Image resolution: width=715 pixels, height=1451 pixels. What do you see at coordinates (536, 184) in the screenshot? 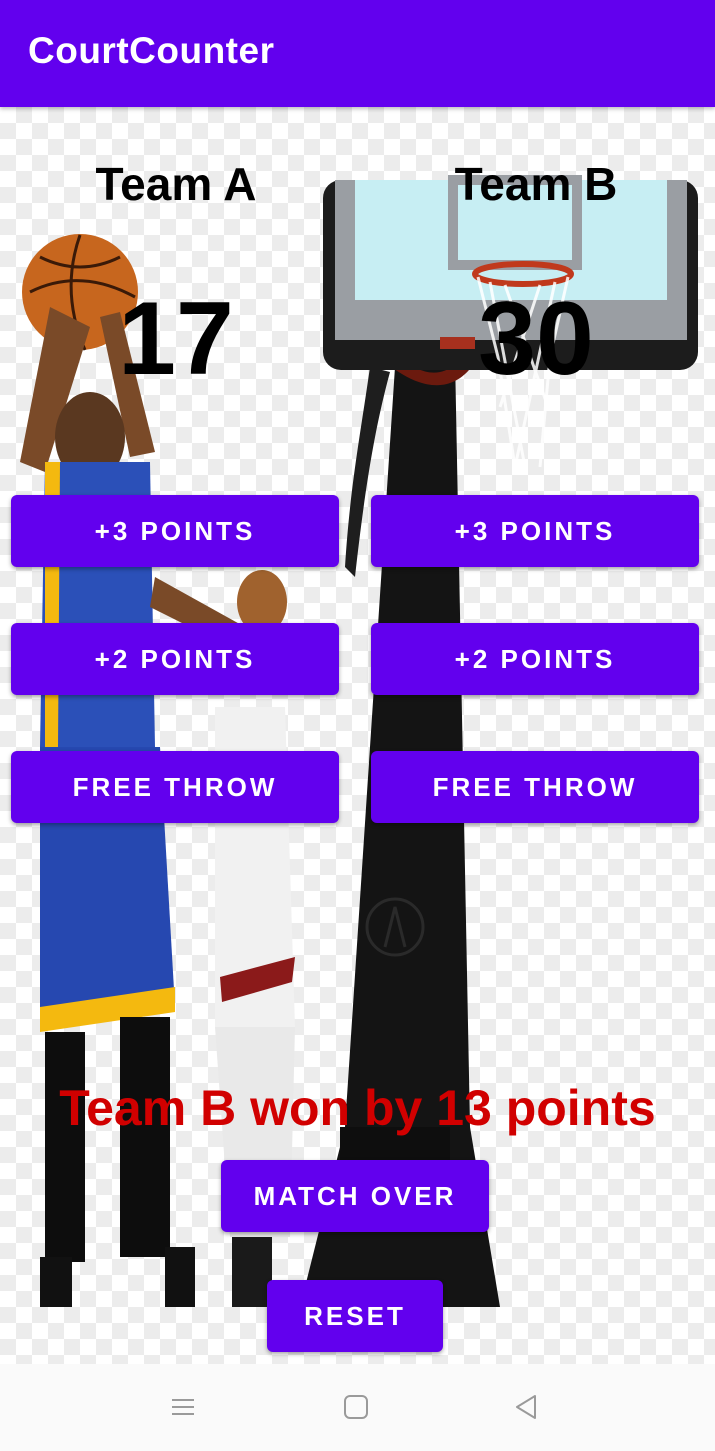
I see `team-b-name: Team B` at bounding box center [536, 184].